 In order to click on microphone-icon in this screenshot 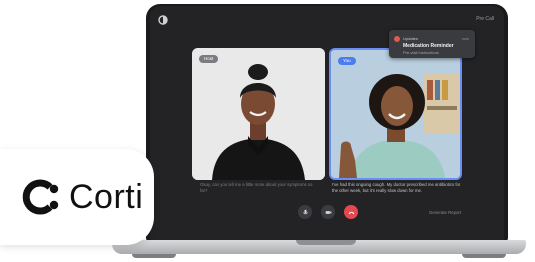, I will do `click(305, 211)`.